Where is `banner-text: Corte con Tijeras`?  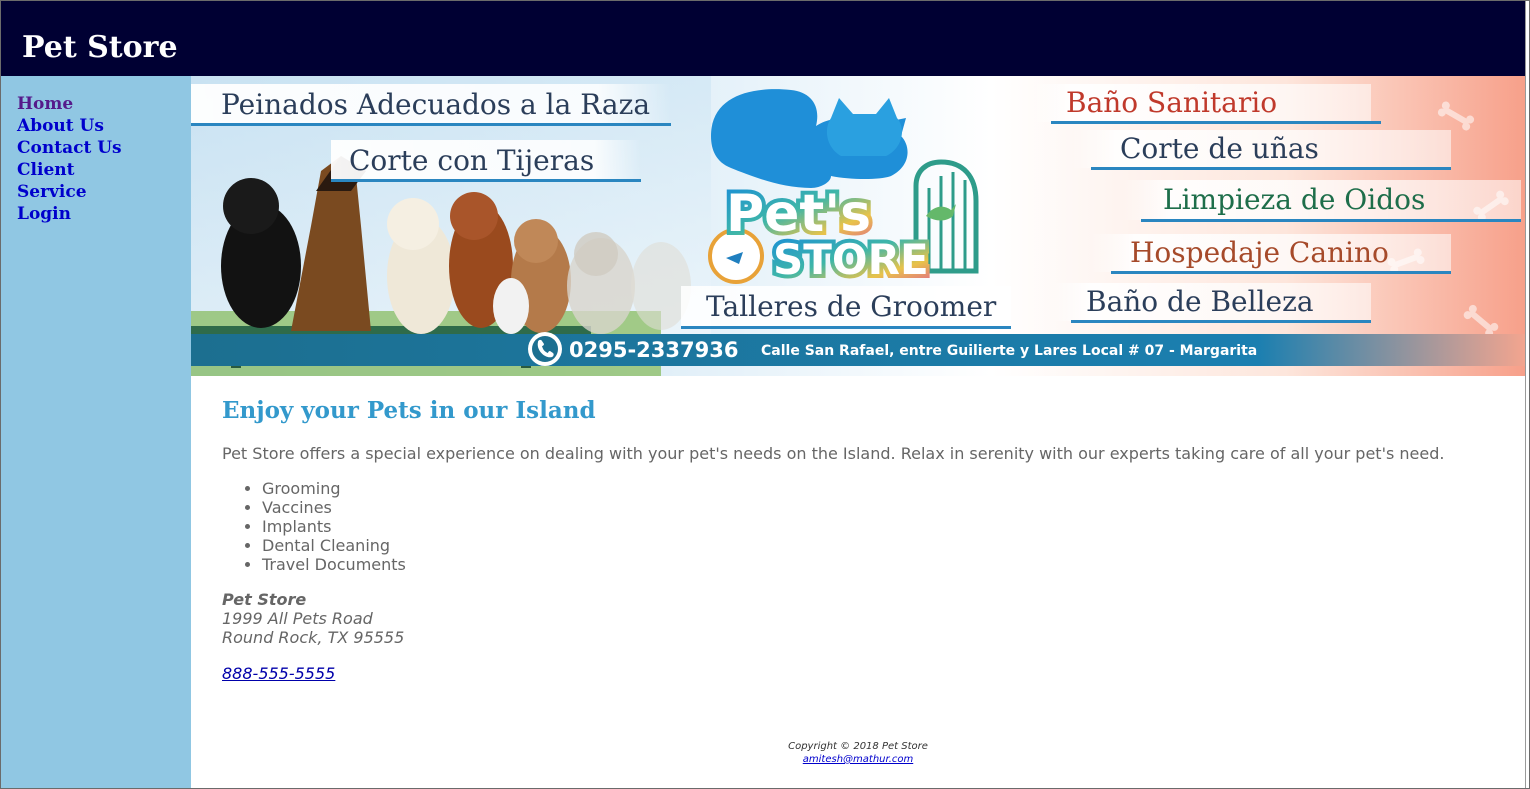
banner-text: Corte con Tijeras is located at coordinates (471, 160).